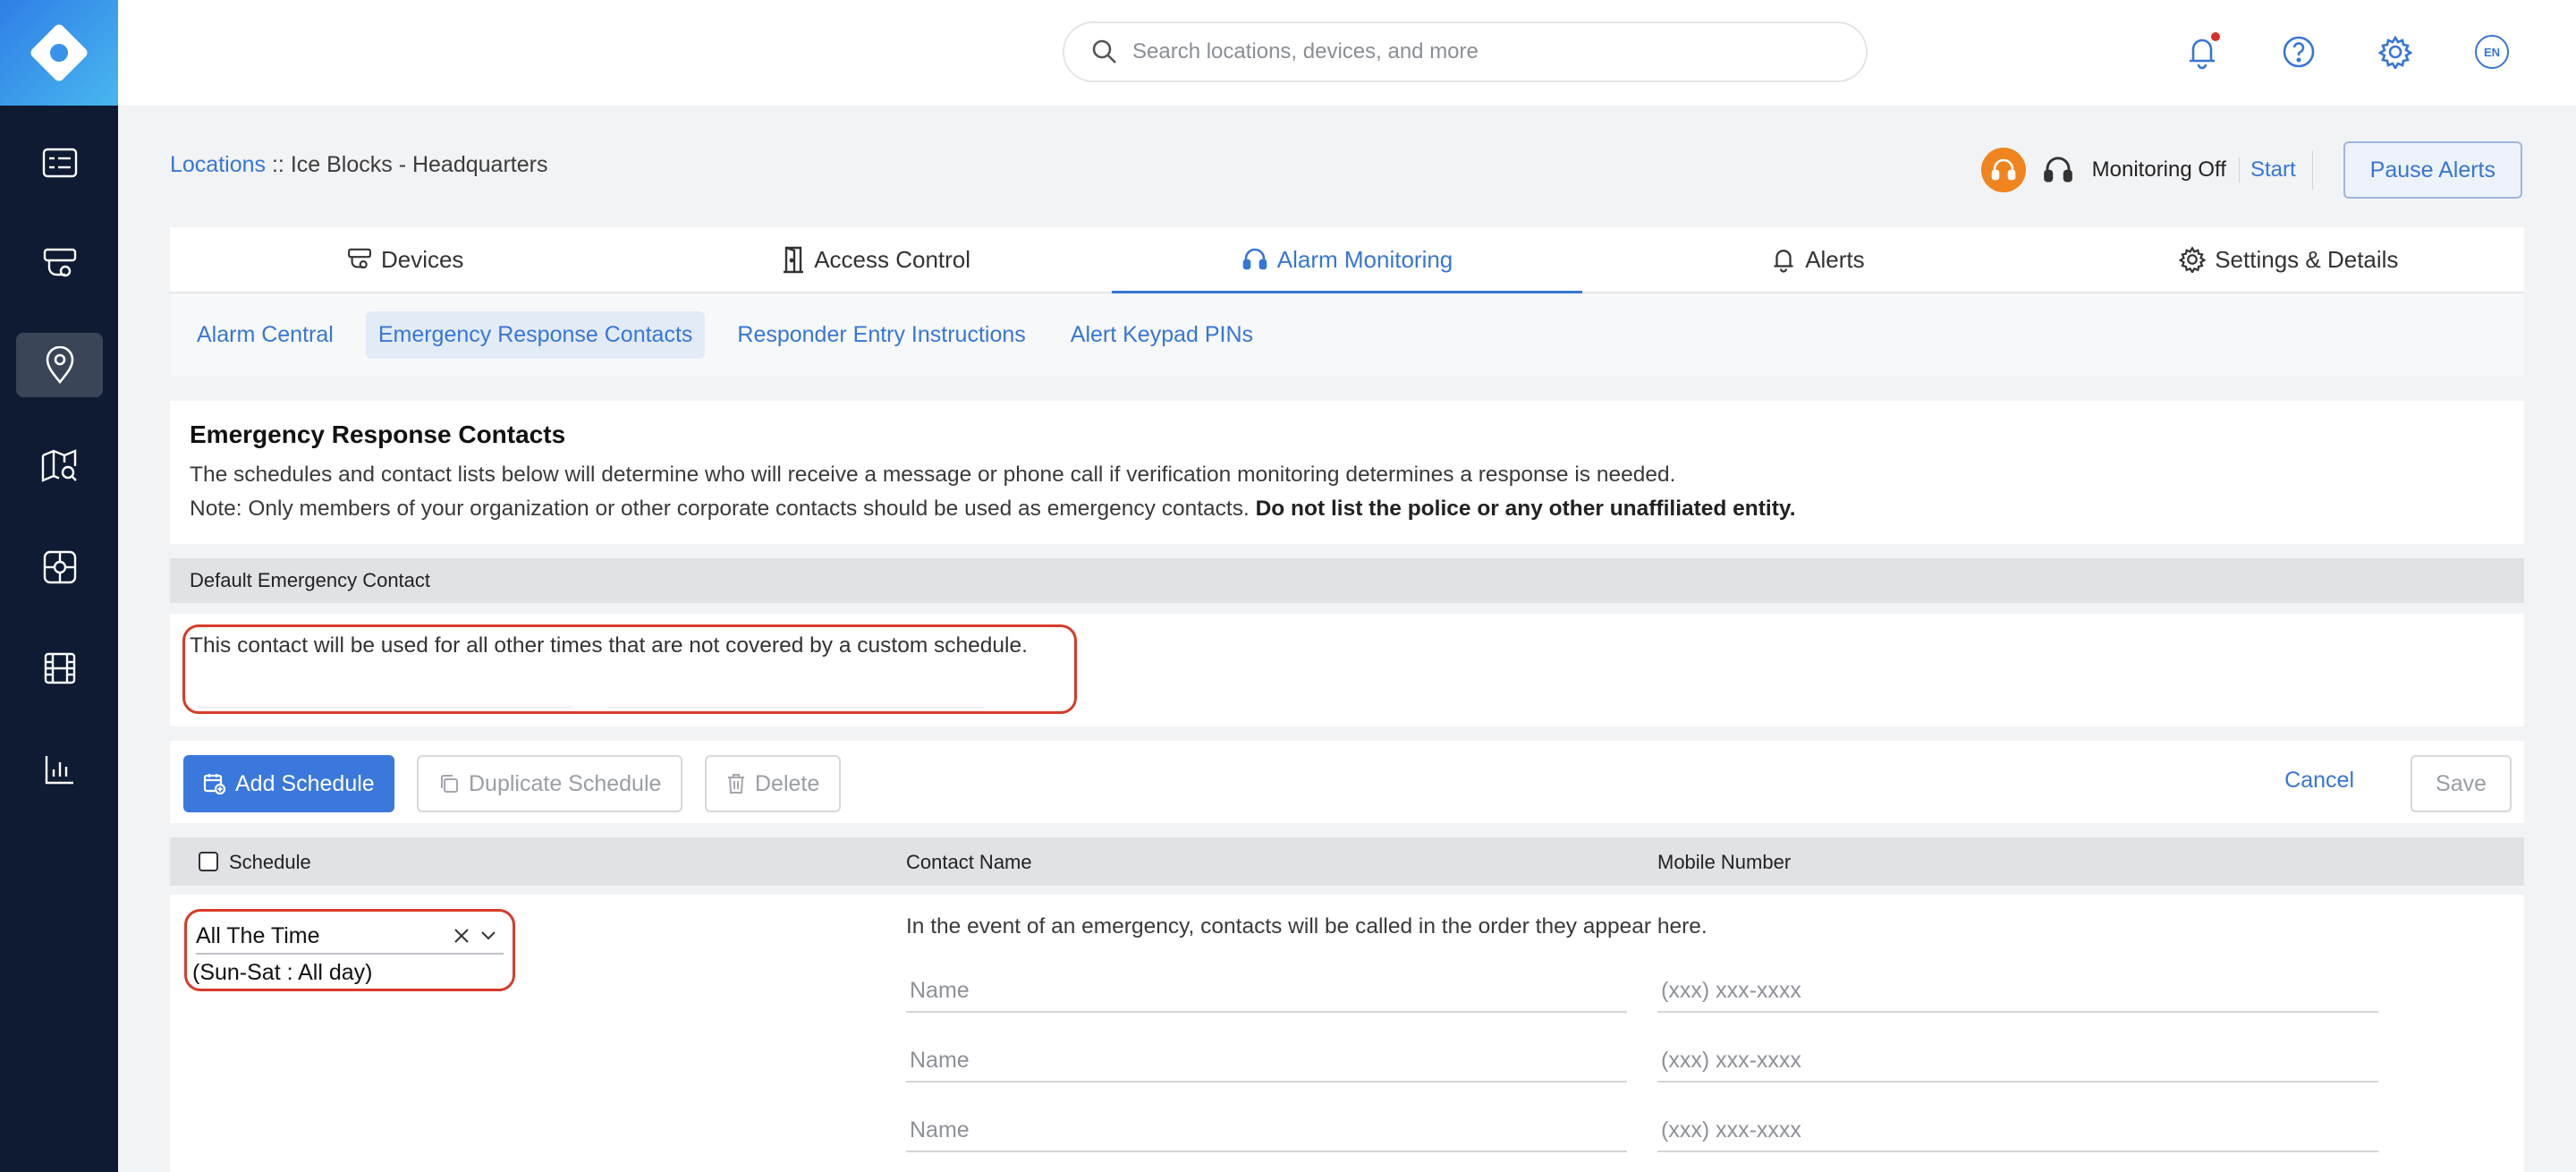  What do you see at coordinates (535, 335) in the screenshot?
I see `subtab-emergency-response-contacts: Emergency Response Contacts` at bounding box center [535, 335].